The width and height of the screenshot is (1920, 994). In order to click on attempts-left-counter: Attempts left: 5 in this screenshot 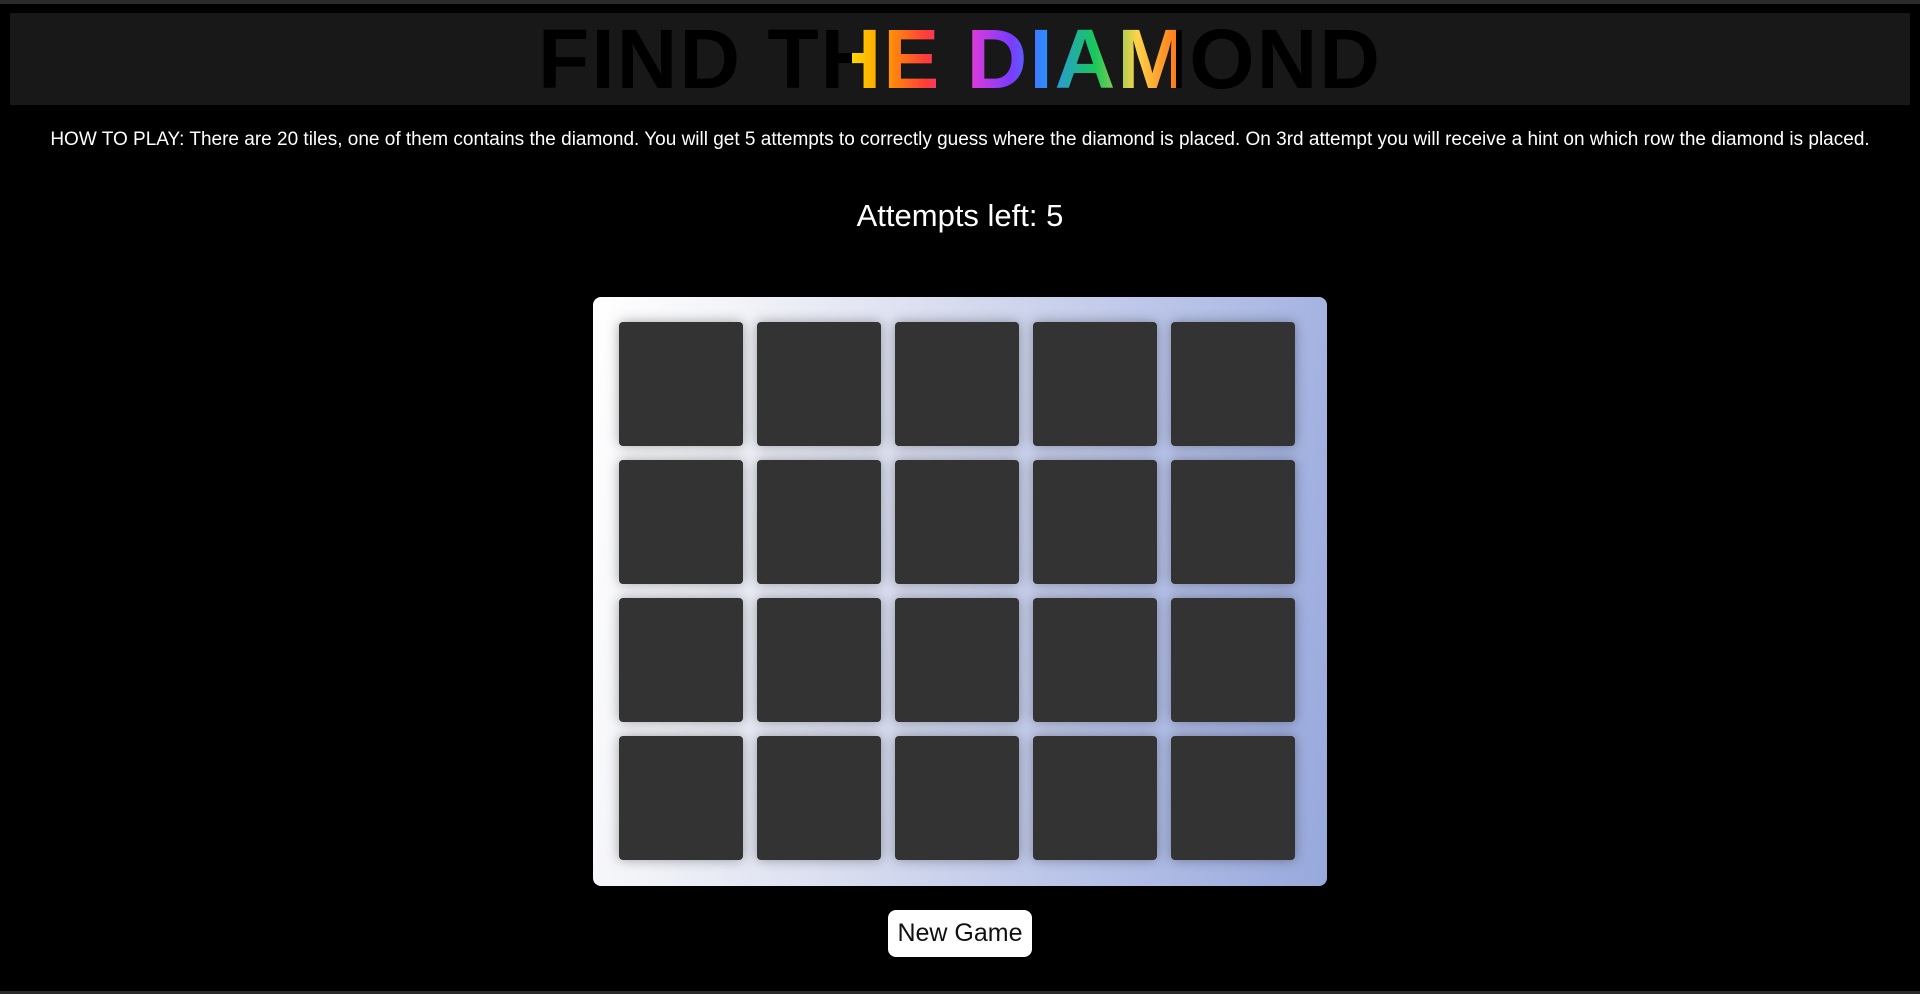, I will do `click(960, 215)`.